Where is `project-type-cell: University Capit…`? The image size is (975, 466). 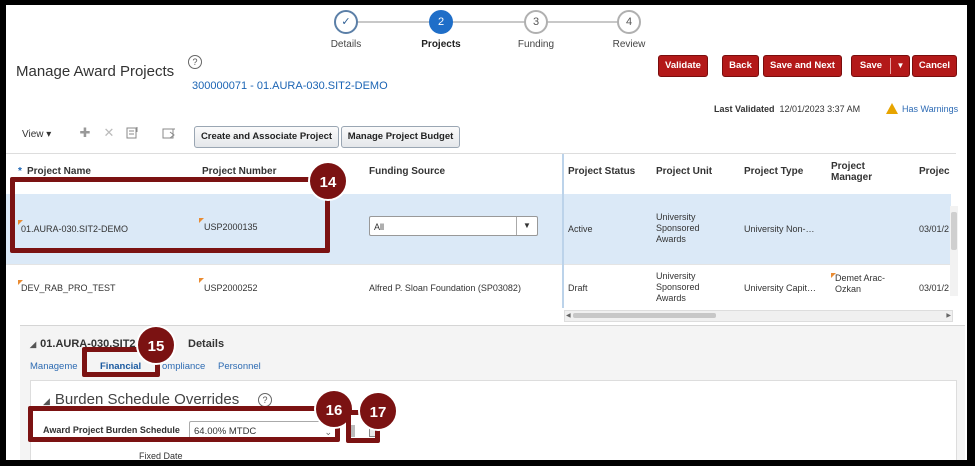 project-type-cell: University Capit… is located at coordinates (780, 288).